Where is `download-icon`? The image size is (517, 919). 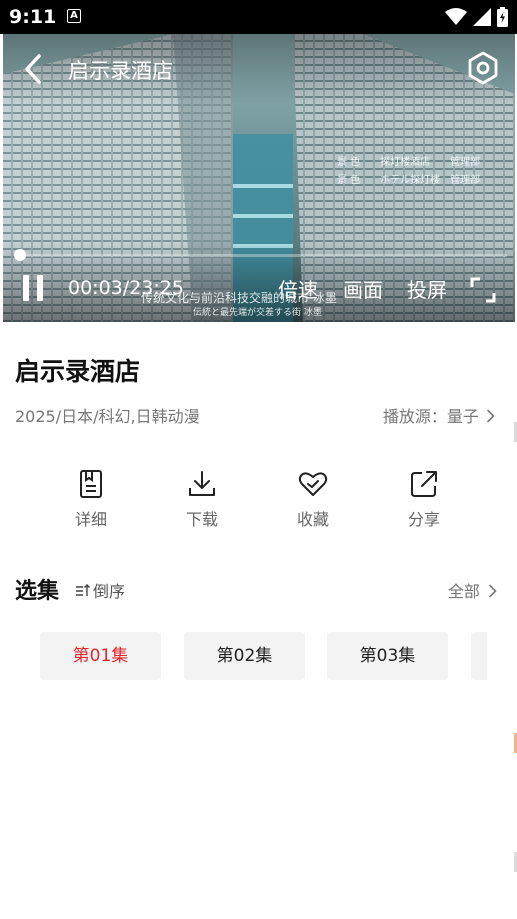
download-icon is located at coordinates (202, 483).